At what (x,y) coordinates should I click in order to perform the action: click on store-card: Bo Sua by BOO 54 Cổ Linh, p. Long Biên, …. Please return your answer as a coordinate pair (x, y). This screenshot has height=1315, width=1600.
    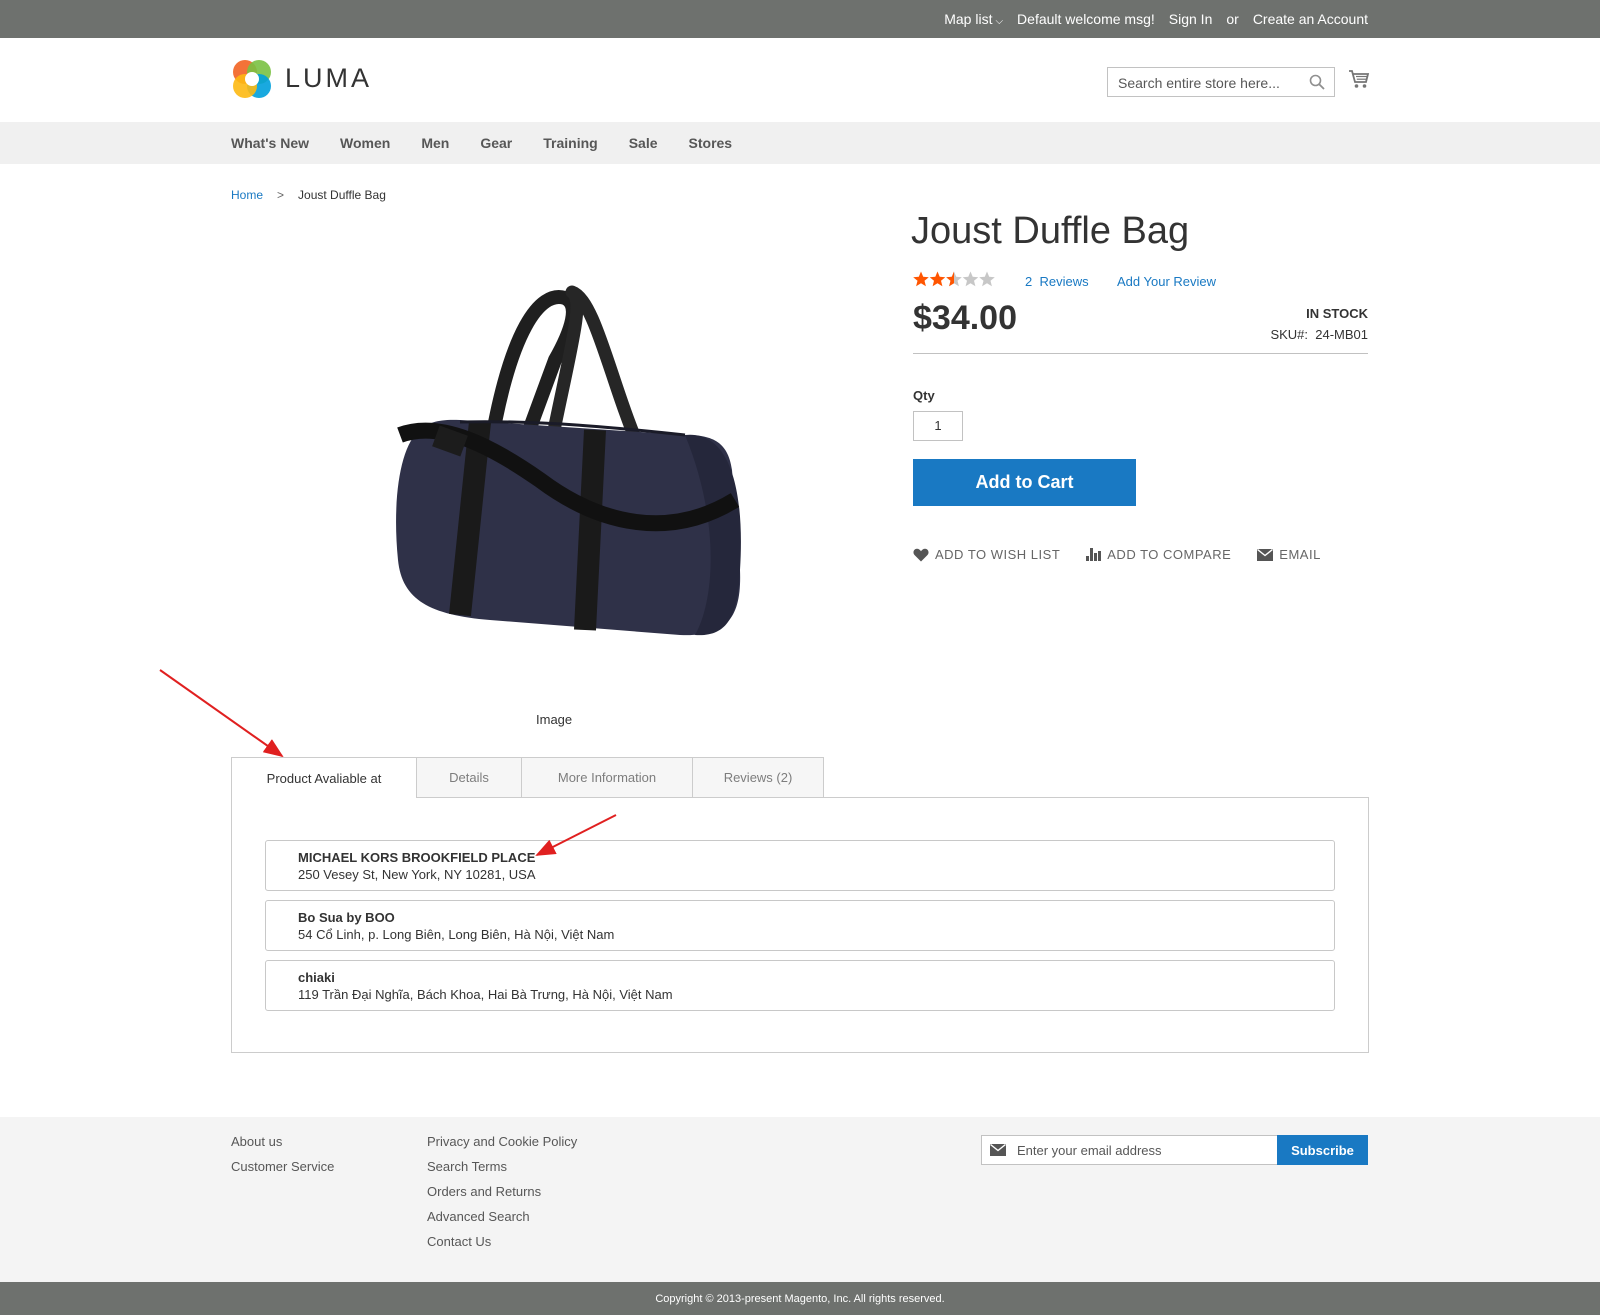
    Looking at the image, I should click on (800, 925).